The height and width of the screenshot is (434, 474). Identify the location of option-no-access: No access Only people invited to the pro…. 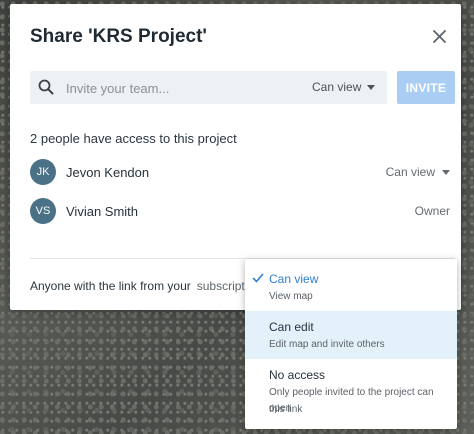
(351, 394).